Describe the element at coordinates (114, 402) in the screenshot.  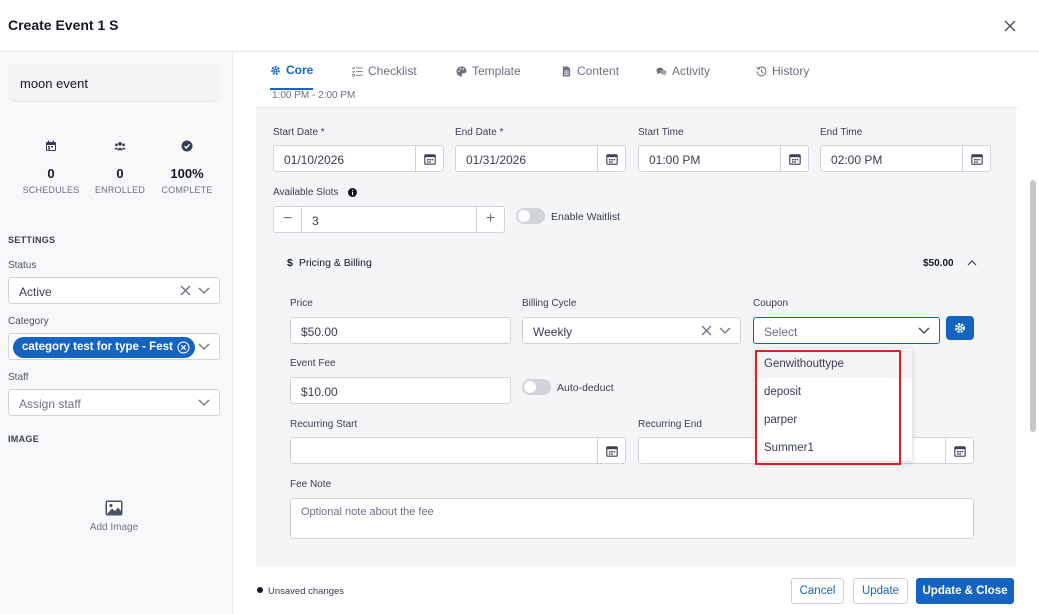
I see `staff-select: Assign staff` at that location.